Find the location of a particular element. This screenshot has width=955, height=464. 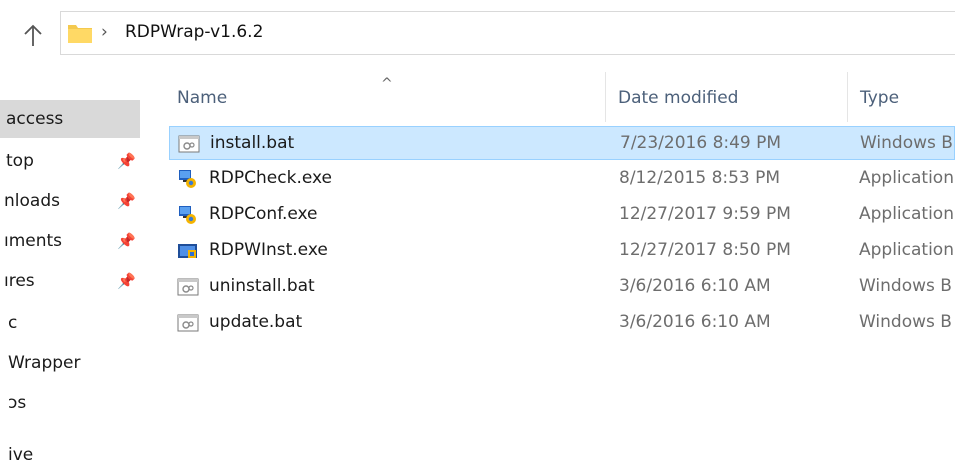

file-name: RDPWInst.exe is located at coordinates (268, 250).